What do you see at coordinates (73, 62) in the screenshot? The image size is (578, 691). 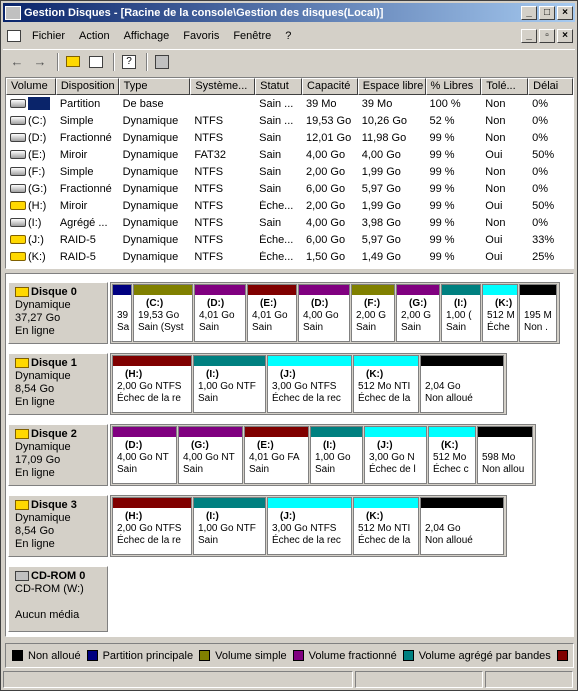 I see `up-folder-icon` at bounding box center [73, 62].